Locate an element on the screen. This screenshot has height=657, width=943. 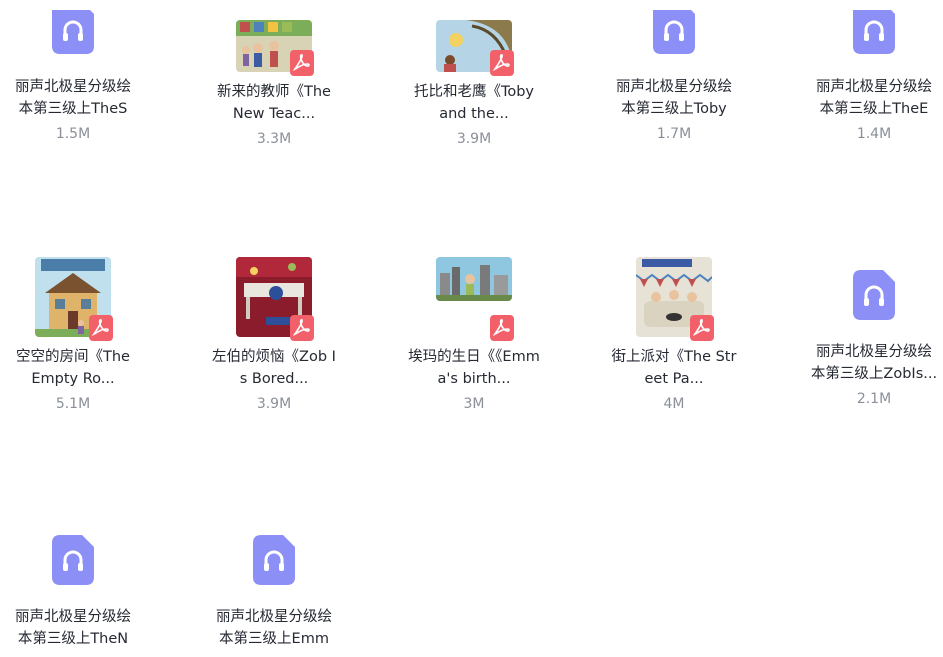
file-size: 1.5M is located at coordinates (73, 134).